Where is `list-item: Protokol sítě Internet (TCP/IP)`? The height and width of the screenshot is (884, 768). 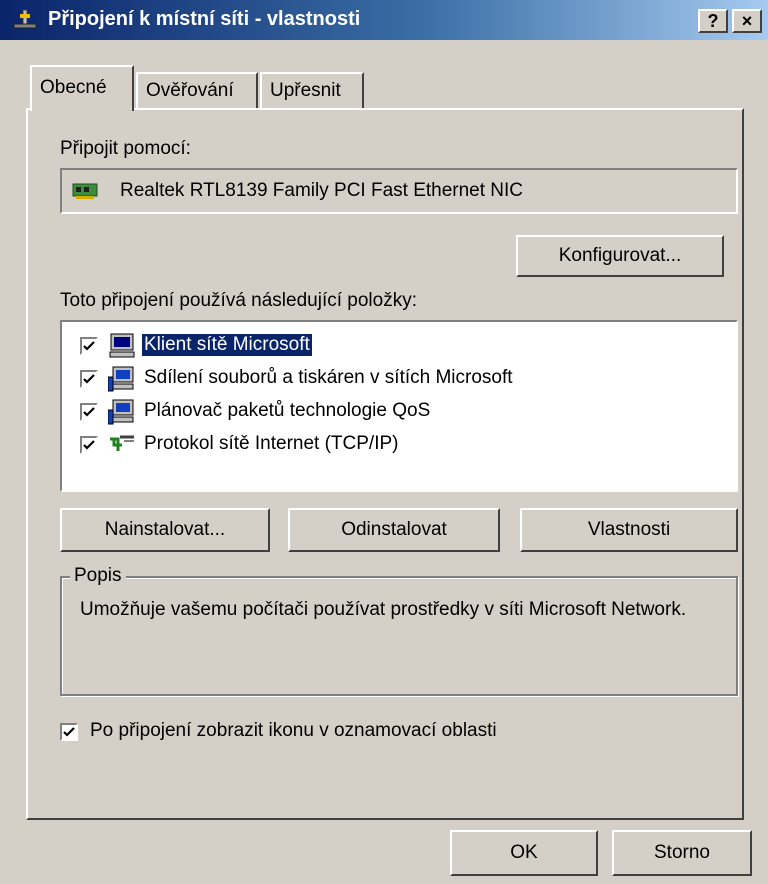
list-item: Protokol sítě Internet (TCP/IP) is located at coordinates (400, 445).